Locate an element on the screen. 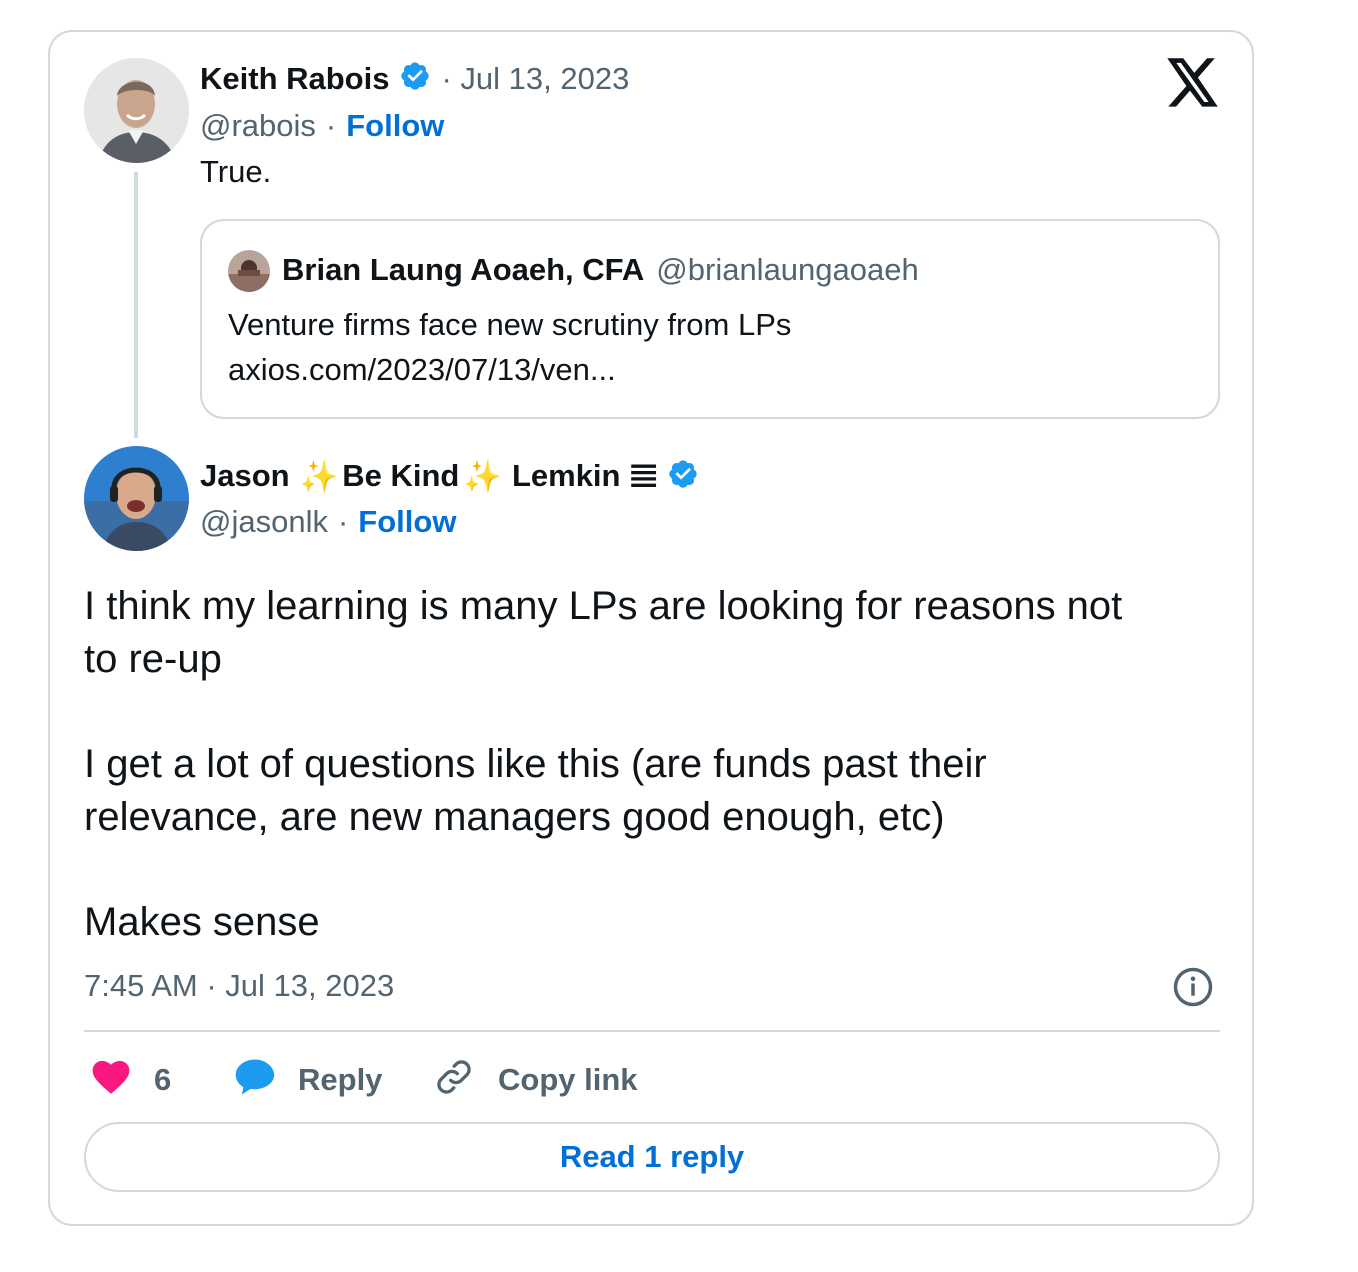  author-name-part-1: Jason is located at coordinates (245, 476).